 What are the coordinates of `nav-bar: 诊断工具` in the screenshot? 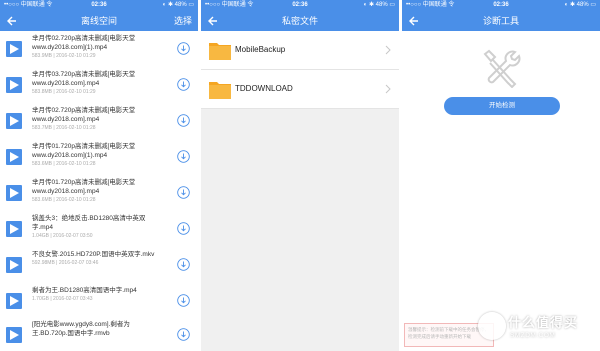 It's located at (501, 21).